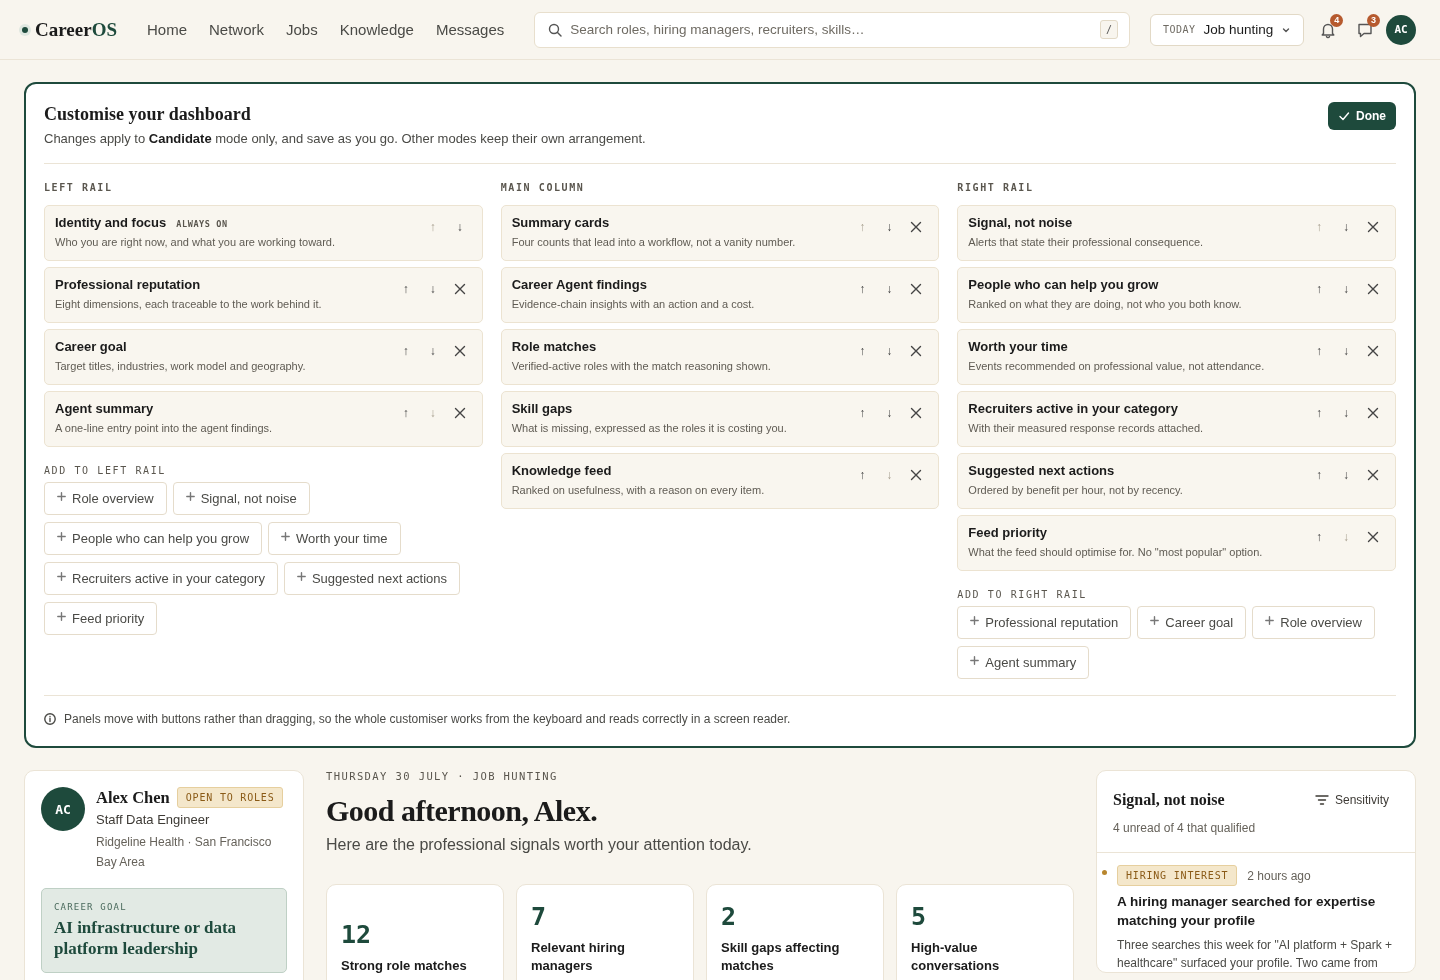  I want to click on section-heading: ADD TO RIGHT RAIL, so click(1022, 594).